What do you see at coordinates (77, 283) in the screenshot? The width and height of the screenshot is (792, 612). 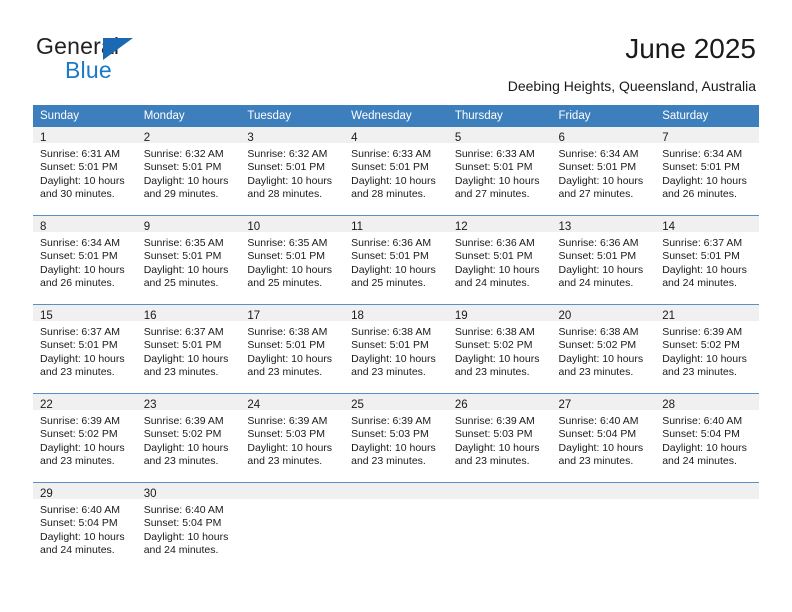 I see `daylight-text-line2: and 26 minutes.` at bounding box center [77, 283].